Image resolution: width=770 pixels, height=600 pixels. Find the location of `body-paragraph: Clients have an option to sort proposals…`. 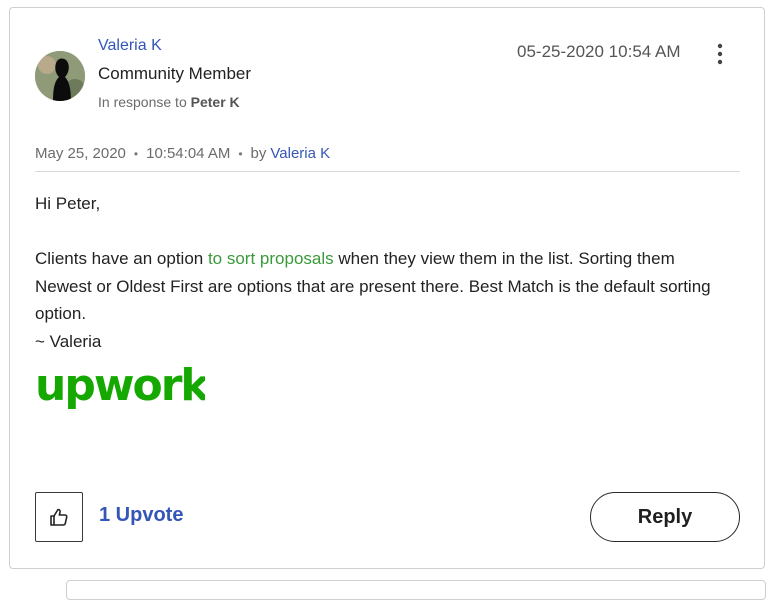

body-paragraph: Clients have an option to sort proposals… is located at coordinates (385, 286).